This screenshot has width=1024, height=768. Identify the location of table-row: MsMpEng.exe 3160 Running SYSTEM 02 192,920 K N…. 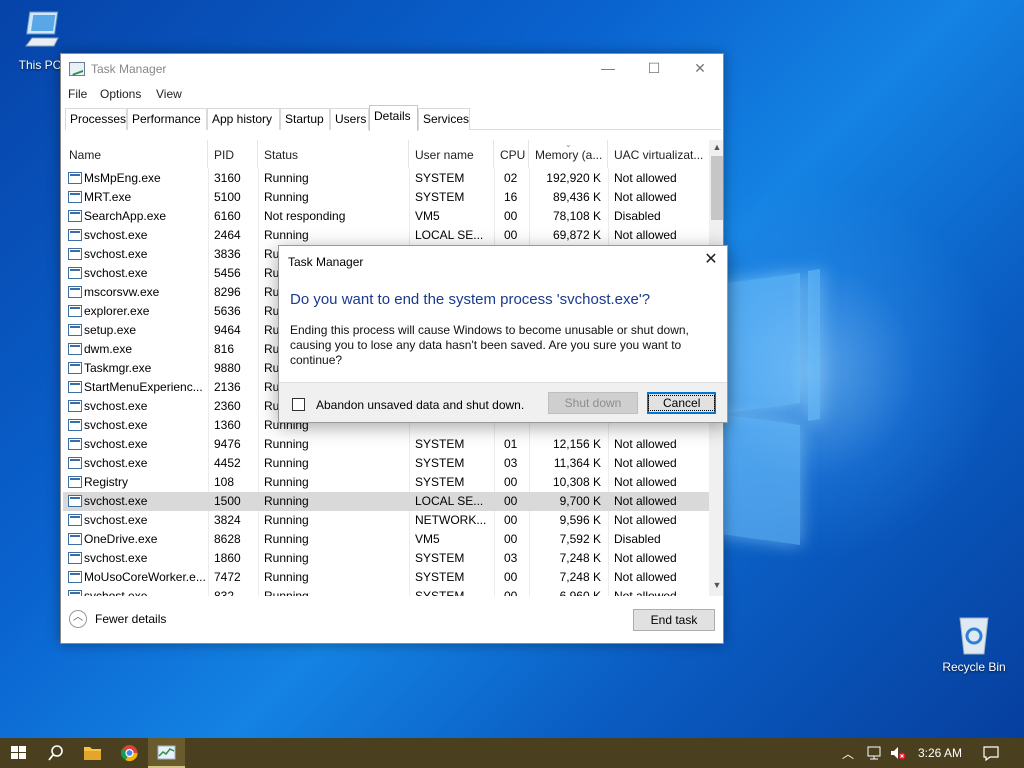
(386, 178).